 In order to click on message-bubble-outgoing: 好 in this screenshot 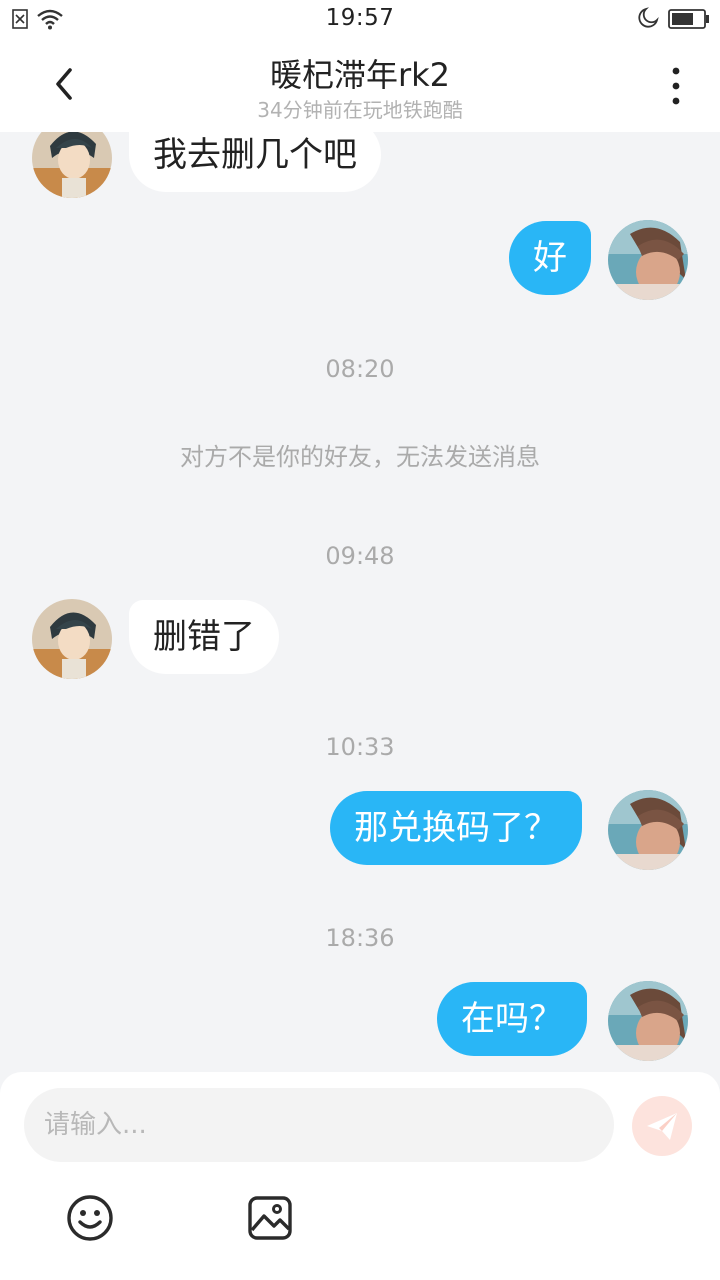, I will do `click(550, 258)`.